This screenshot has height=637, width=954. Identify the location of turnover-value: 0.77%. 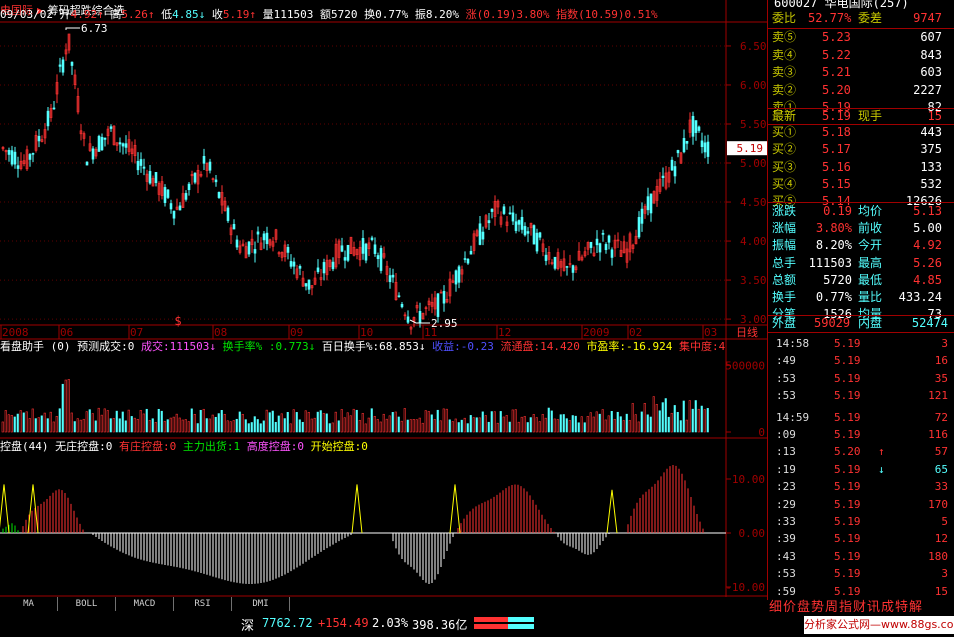
(392, 14).